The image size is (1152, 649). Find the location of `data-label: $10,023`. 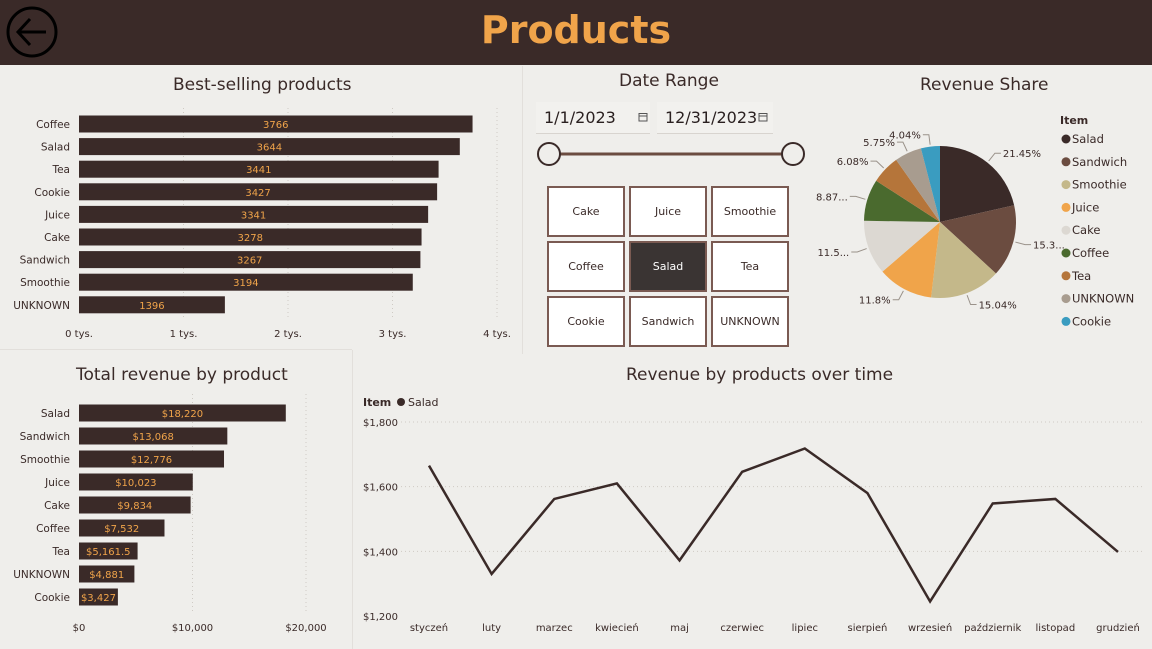

data-label: $10,023 is located at coordinates (135, 483).